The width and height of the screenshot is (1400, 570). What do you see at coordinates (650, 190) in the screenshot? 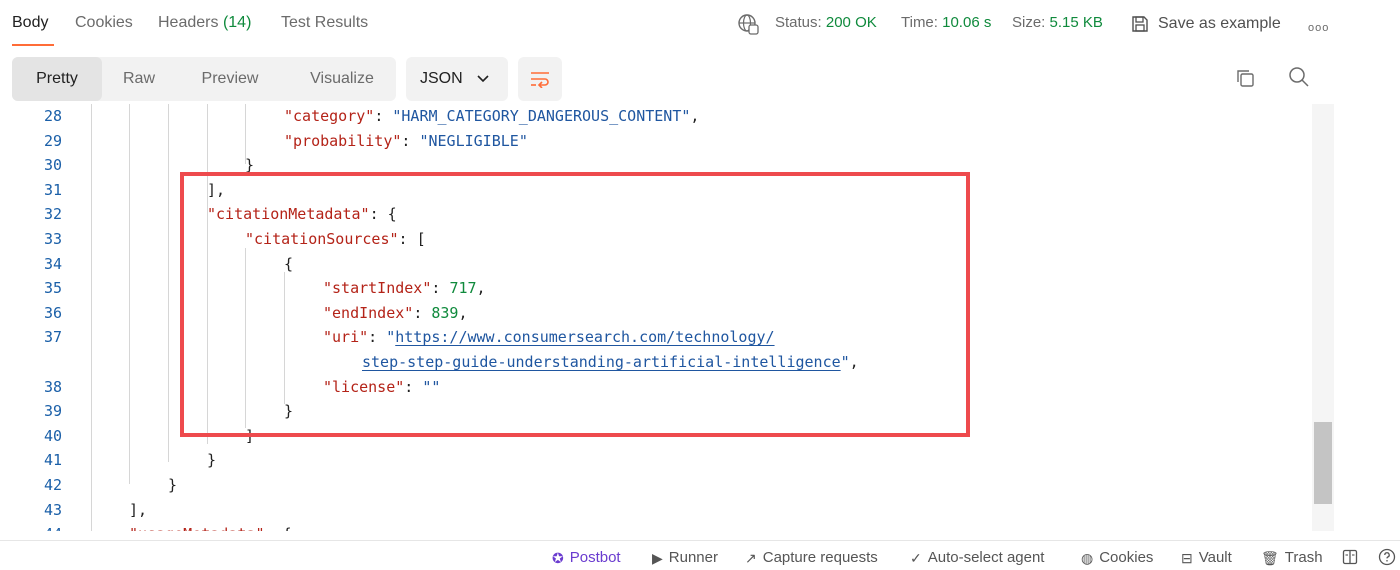
I see `code-line: 31],` at bounding box center [650, 190].